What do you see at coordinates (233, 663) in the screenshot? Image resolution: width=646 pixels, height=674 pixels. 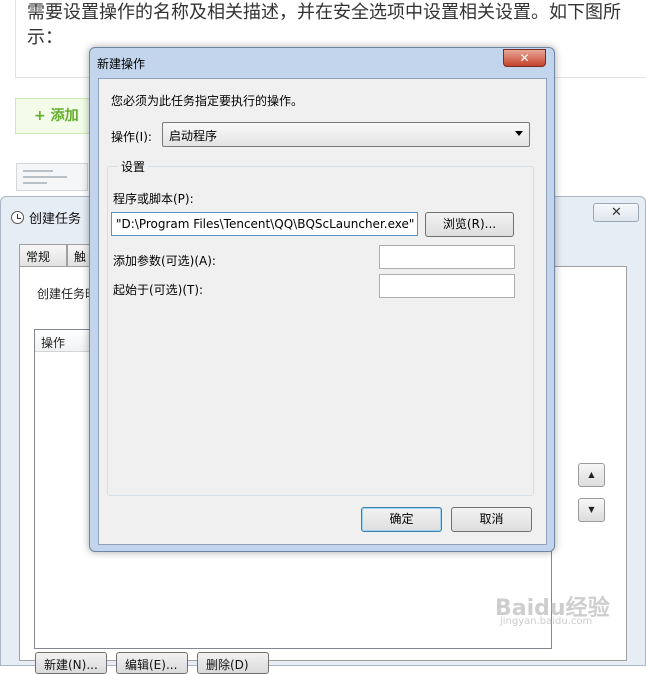 I see `delete-action-button: 删除(D)` at bounding box center [233, 663].